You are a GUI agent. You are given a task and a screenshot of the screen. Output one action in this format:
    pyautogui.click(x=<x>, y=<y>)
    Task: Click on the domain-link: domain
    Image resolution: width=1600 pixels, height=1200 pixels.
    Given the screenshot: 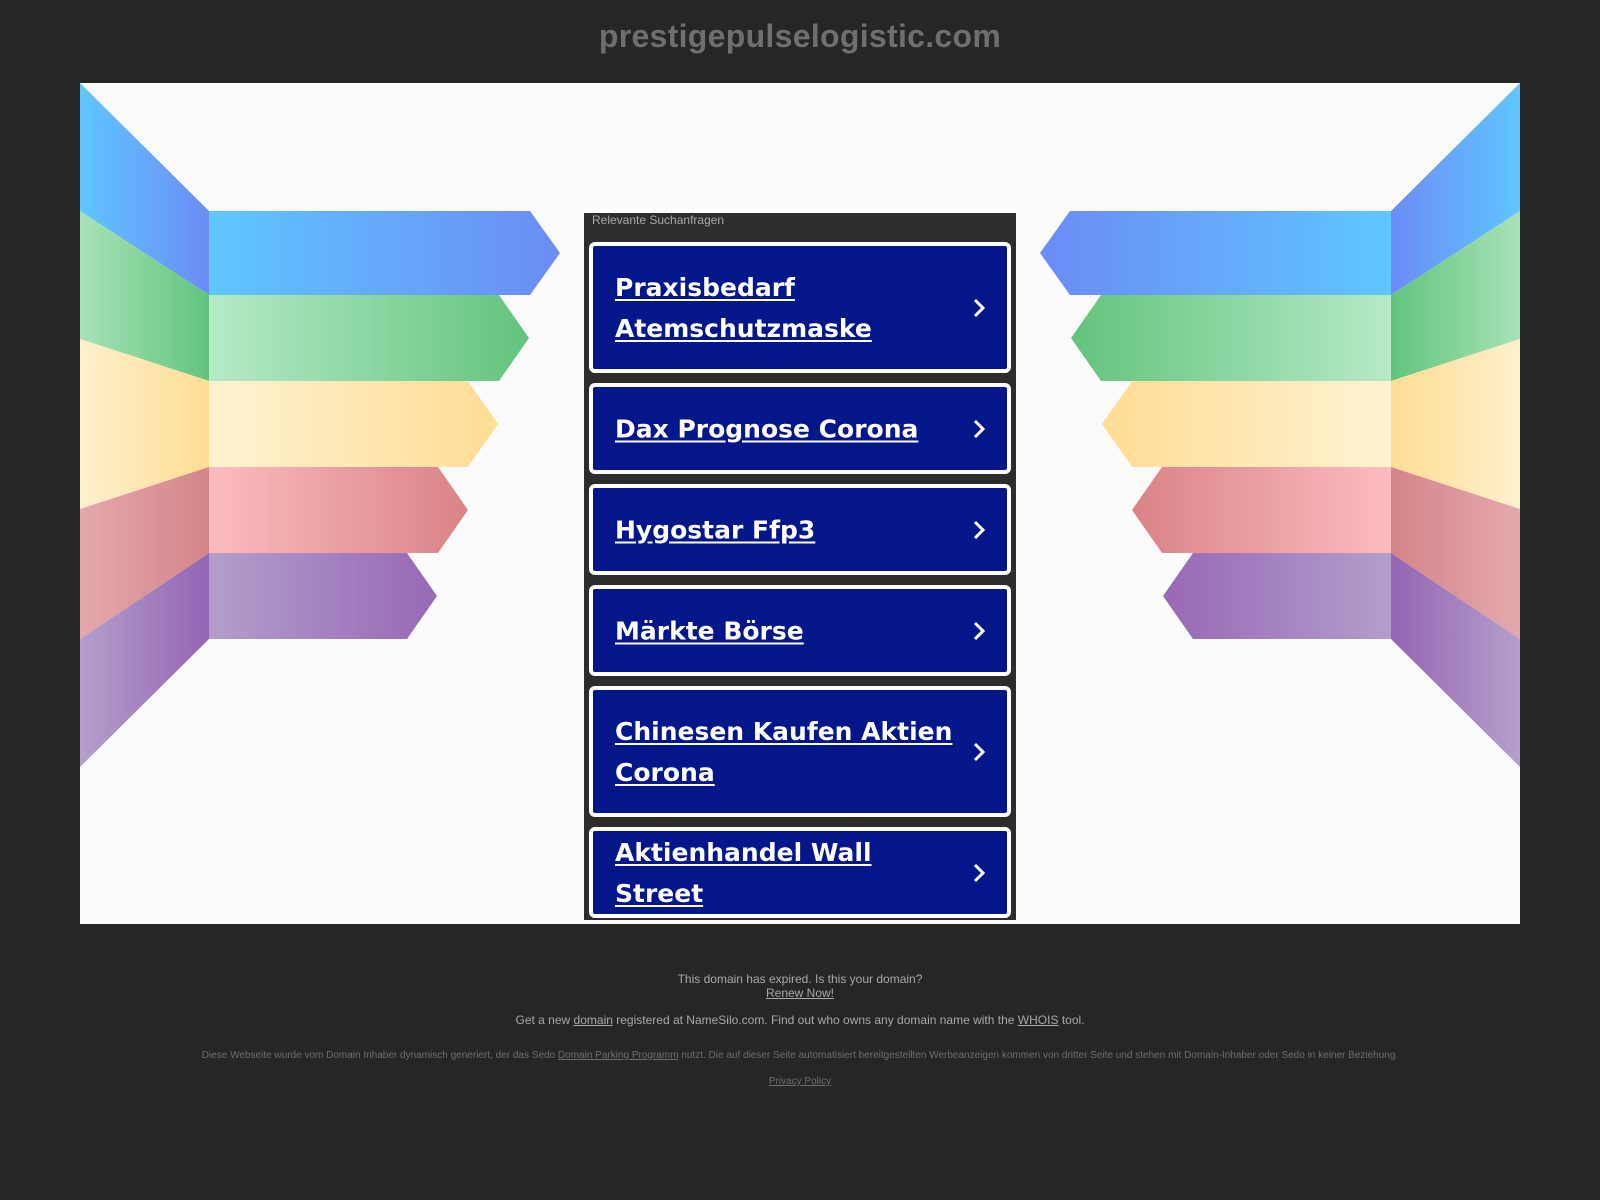 What is the action you would take?
    pyautogui.click(x=593, y=1020)
    